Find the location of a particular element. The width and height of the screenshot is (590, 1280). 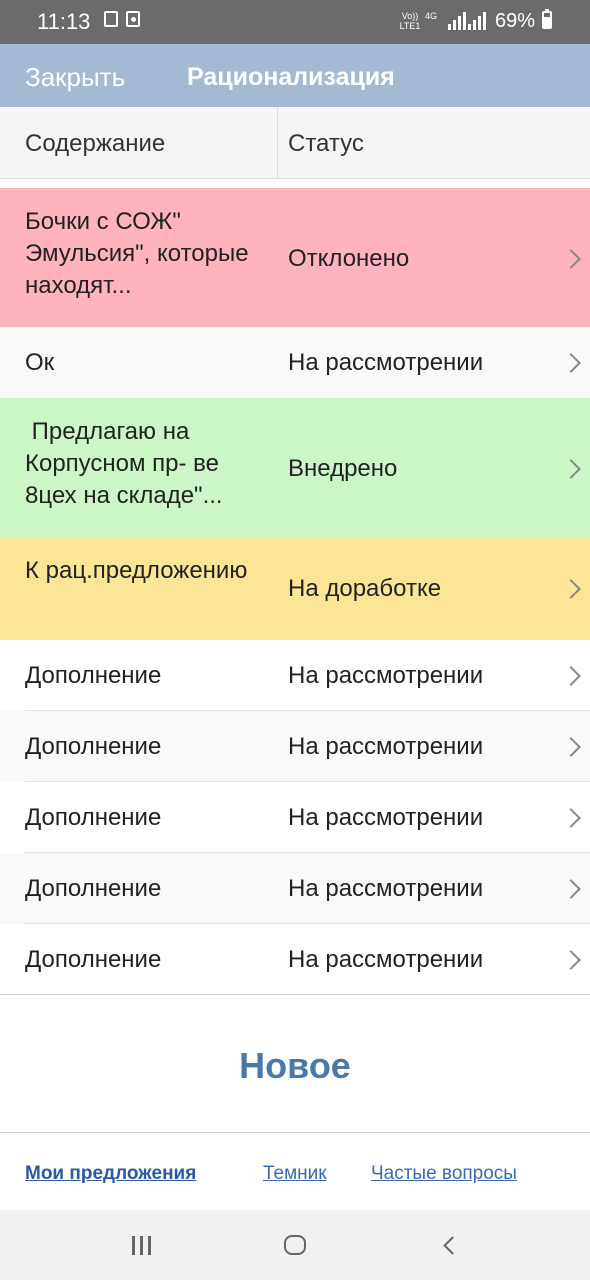

back-icon is located at coordinates (452, 1245).